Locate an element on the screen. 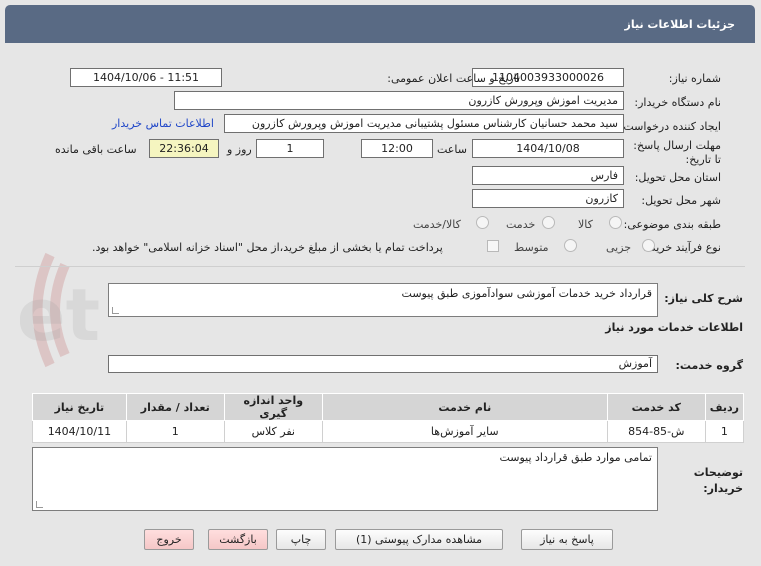 The width and height of the screenshot is (761, 566). category-radio-goods-service is located at coordinates (482, 222).